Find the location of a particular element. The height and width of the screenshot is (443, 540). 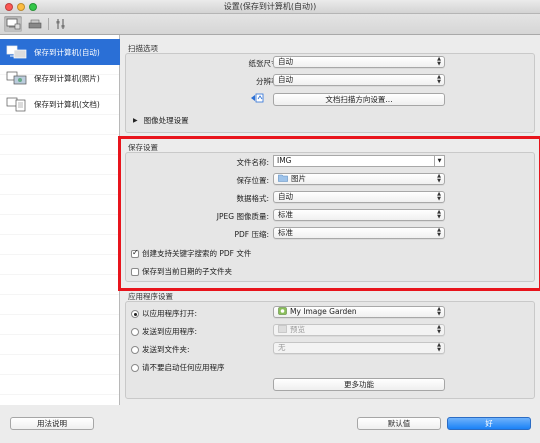

send-to-folder-label: 发送到文件夹: is located at coordinates (166, 349).